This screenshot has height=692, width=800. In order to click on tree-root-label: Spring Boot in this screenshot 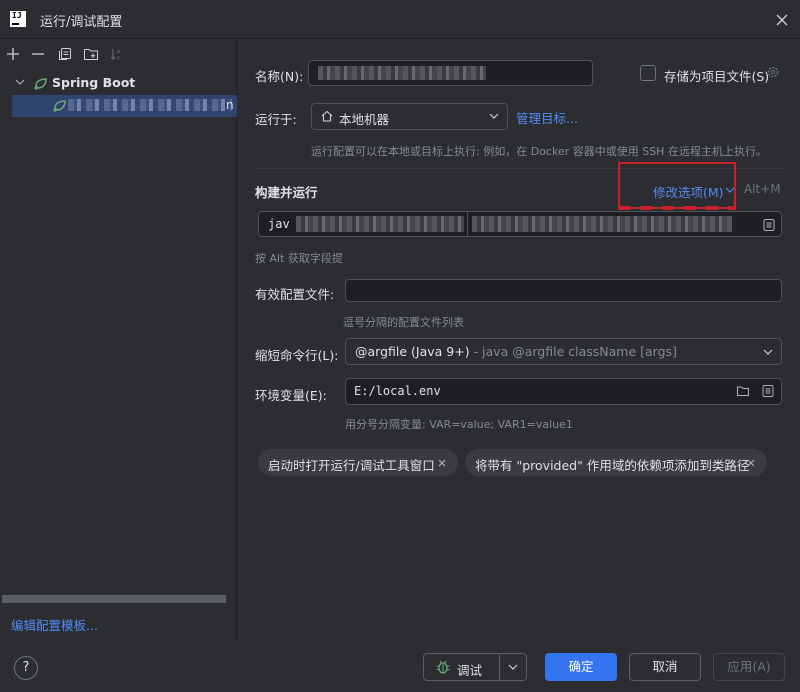, I will do `click(93, 82)`.